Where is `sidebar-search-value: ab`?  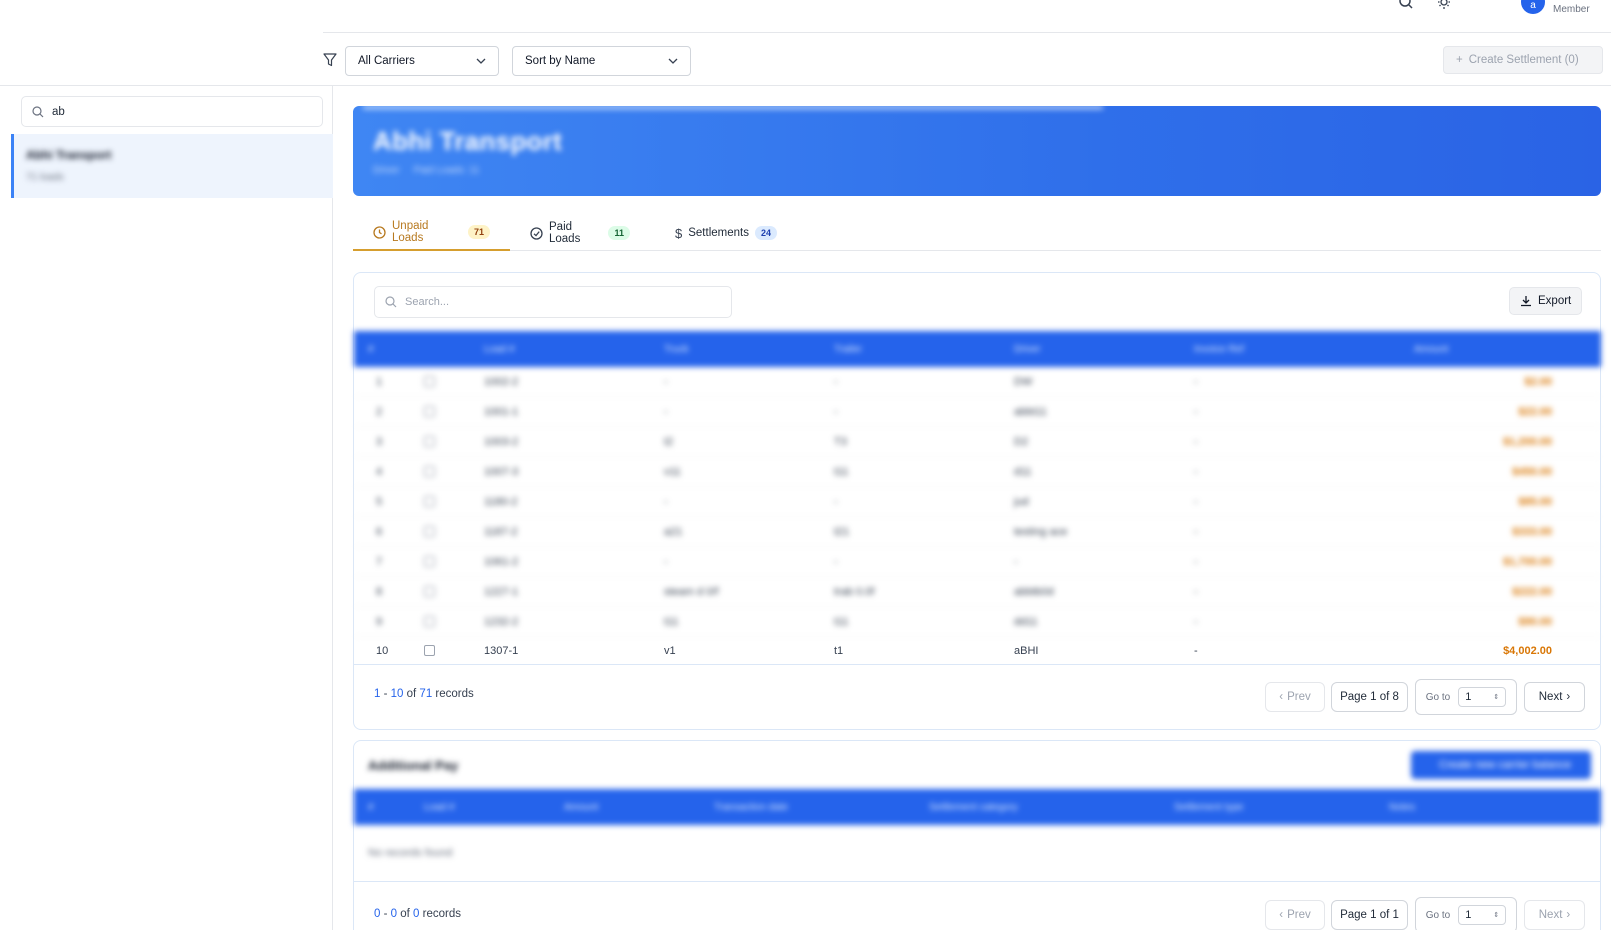
sidebar-search-value: ab is located at coordinates (58, 111).